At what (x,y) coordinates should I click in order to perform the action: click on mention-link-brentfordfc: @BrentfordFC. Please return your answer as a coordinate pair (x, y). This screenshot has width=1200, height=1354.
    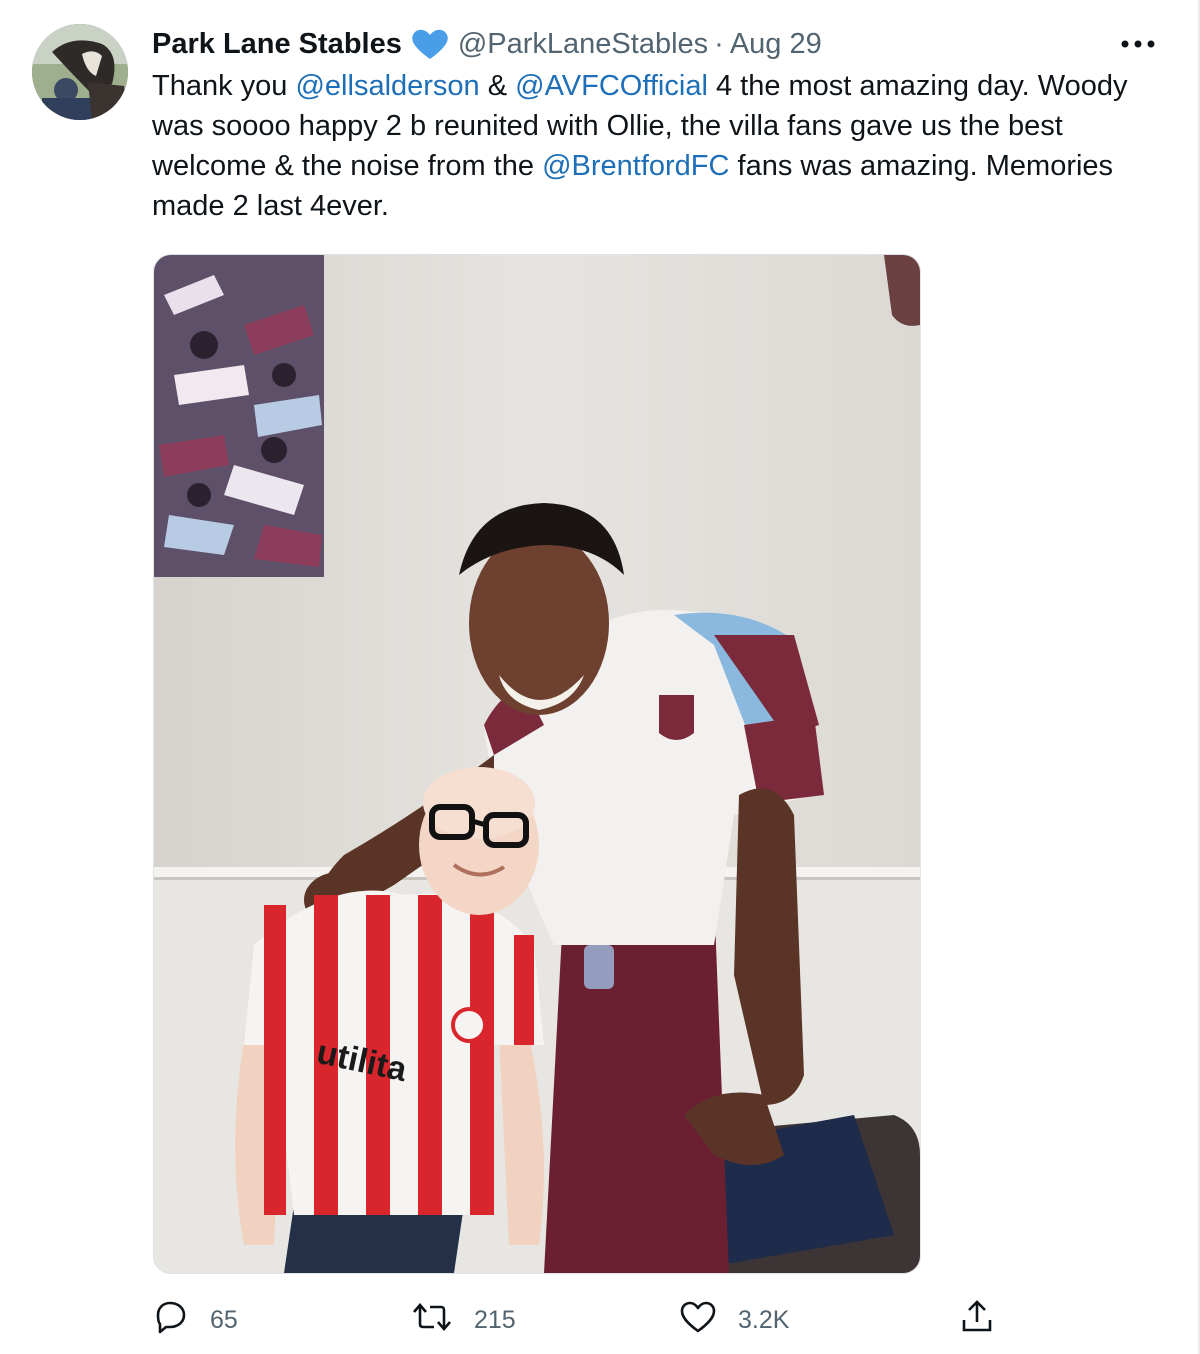
    Looking at the image, I should click on (635, 166).